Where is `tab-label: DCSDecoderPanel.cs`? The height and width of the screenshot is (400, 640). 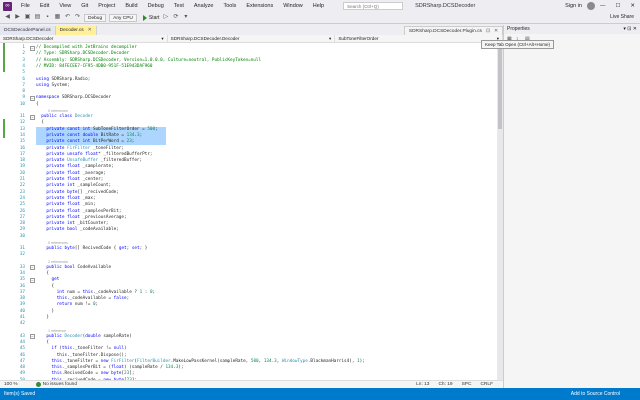 tab-label: DCSDecoderPanel.cs is located at coordinates (27, 30).